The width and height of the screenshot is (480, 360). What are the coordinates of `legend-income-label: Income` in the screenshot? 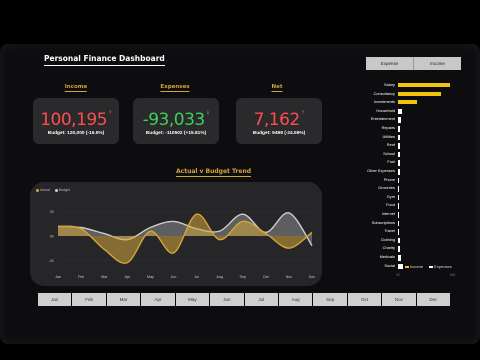 It's located at (417, 266).